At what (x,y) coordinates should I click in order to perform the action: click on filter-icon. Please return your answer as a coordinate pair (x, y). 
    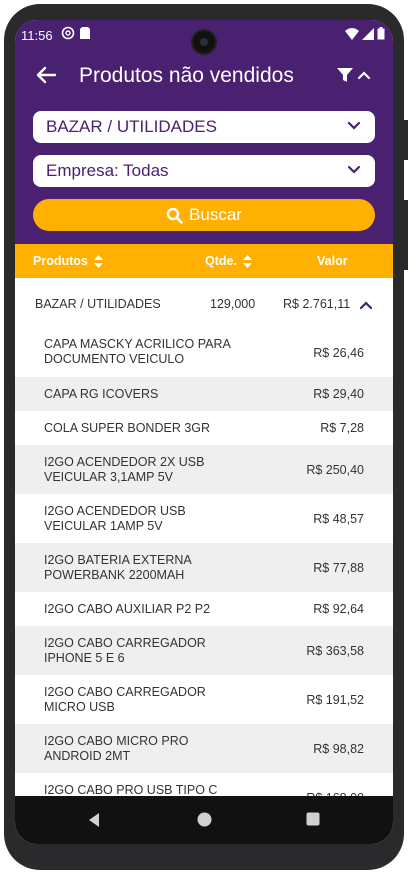
    Looking at the image, I should click on (345, 75).